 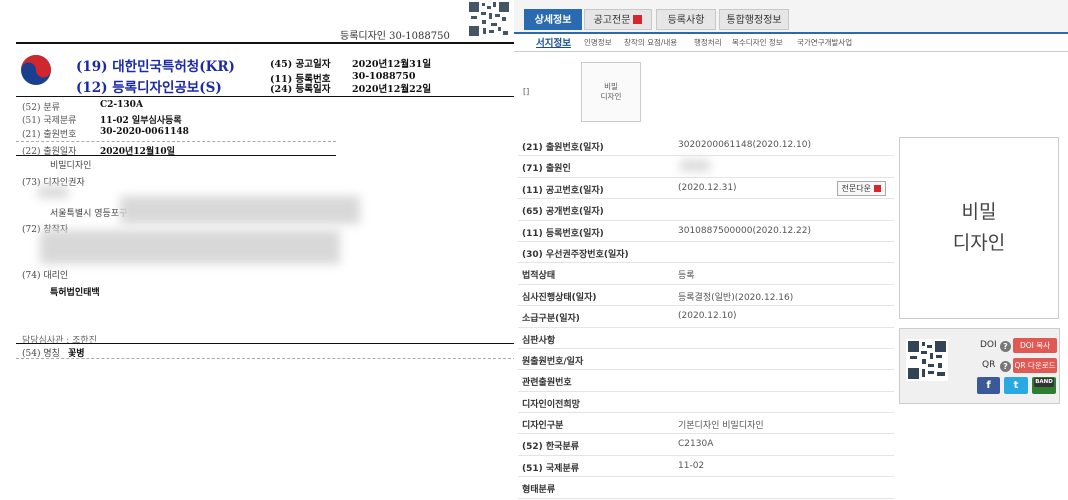 What do you see at coordinates (102, 121) in the screenshot?
I see `bib-row: (51) 국제분류 11-02 일부심사등록` at bounding box center [102, 121].